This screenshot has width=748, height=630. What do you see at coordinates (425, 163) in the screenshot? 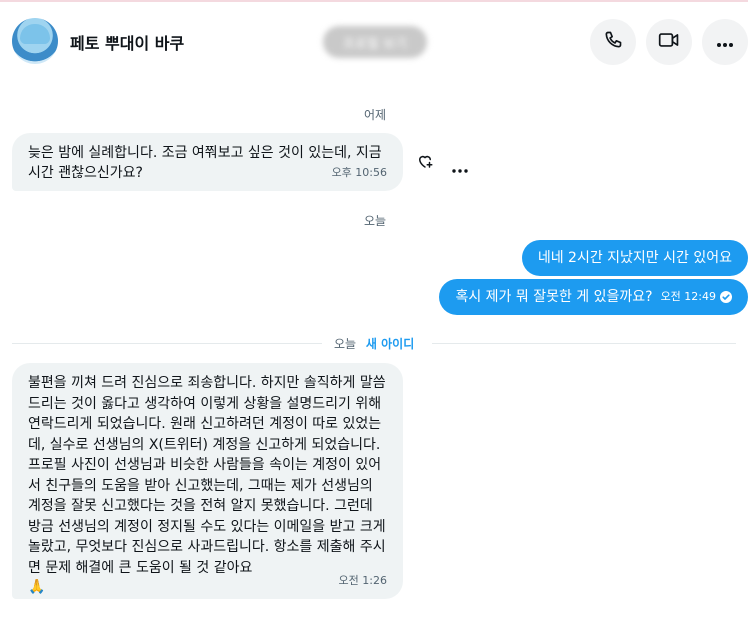
I see `add-reaction-icon` at bounding box center [425, 163].